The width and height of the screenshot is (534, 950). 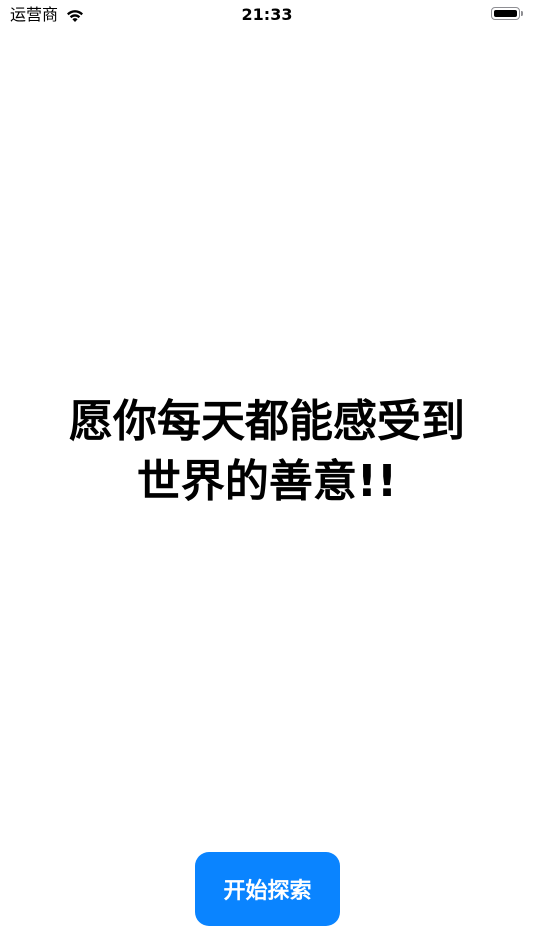 What do you see at coordinates (522, 13) in the screenshot?
I see `battery-tip` at bounding box center [522, 13].